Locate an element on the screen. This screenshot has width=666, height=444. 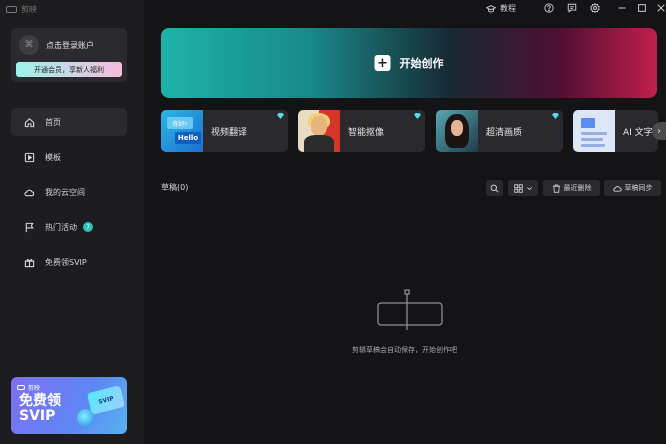
search-icon is located at coordinates (494, 188).